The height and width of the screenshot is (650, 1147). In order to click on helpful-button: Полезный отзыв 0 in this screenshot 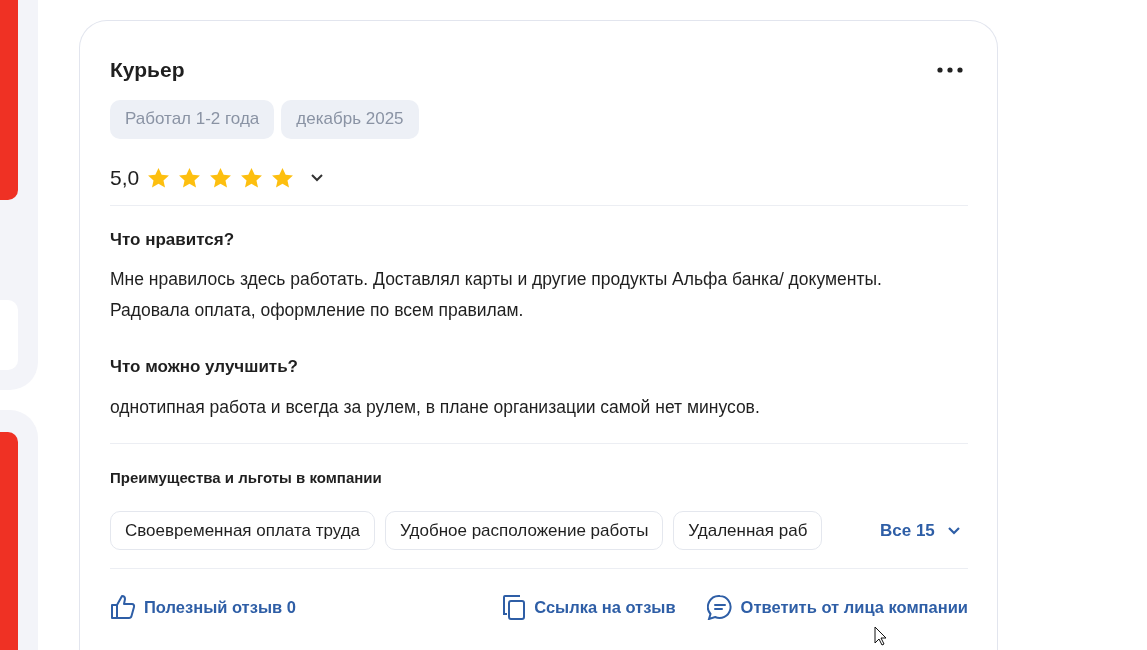, I will do `click(203, 607)`.